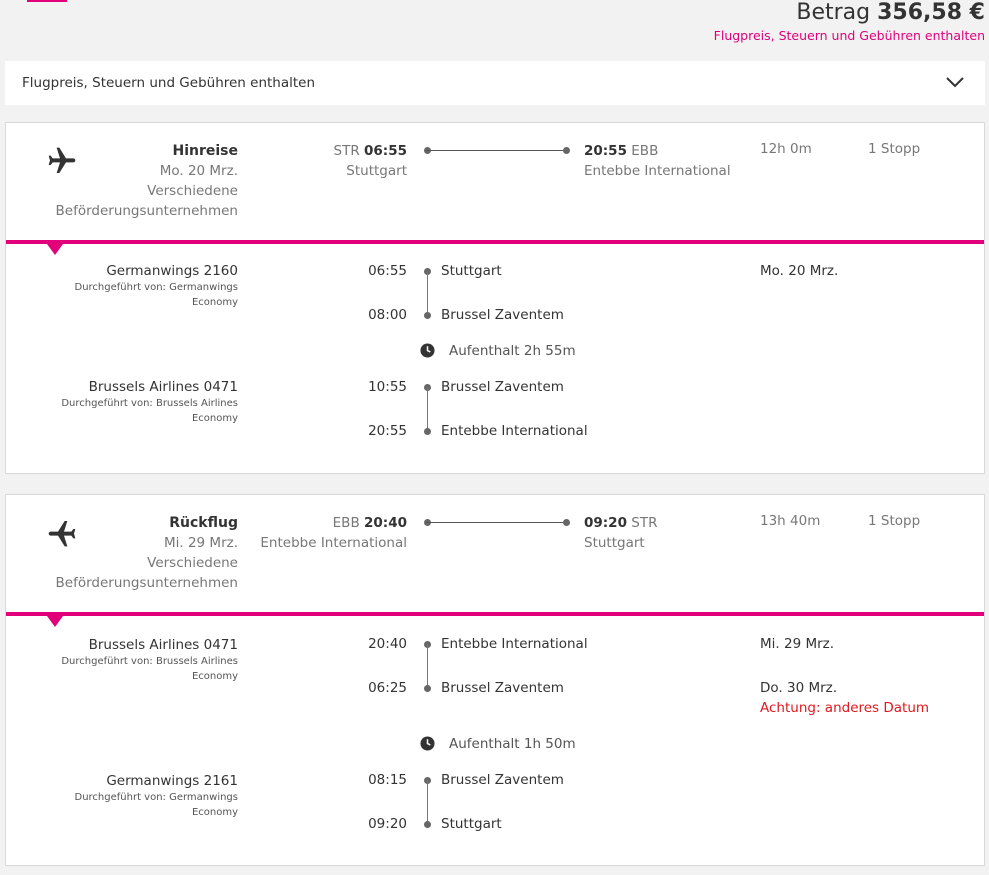 This screenshot has height=875, width=989. Describe the element at coordinates (799, 271) in the screenshot. I see `segment-date: Mo. 20 Mrz.` at that location.